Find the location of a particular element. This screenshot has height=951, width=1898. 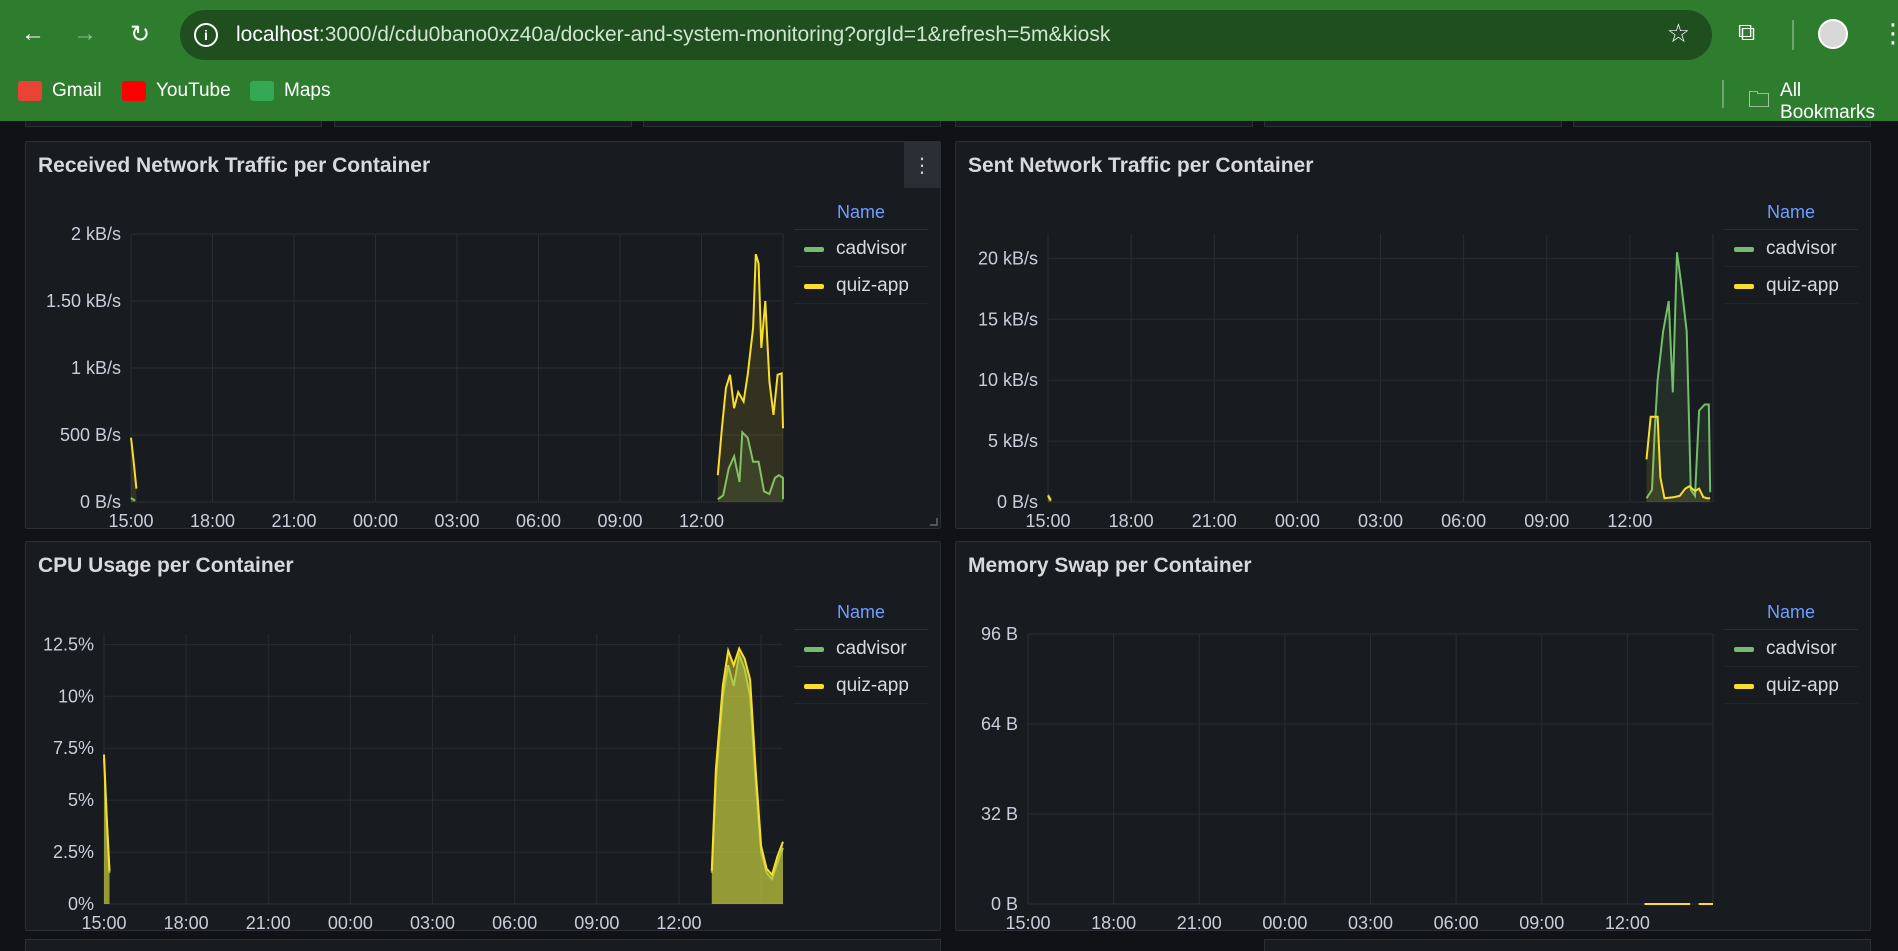

resize-handle is located at coordinates (934, 522).